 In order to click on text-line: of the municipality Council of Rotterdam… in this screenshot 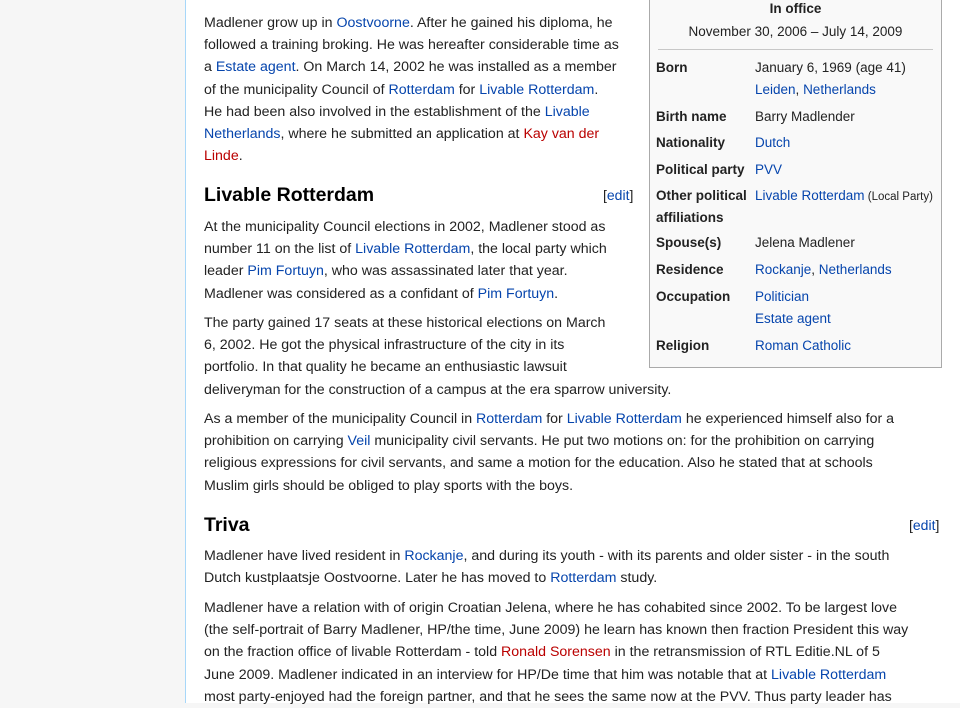, I will do `click(411, 90)`.